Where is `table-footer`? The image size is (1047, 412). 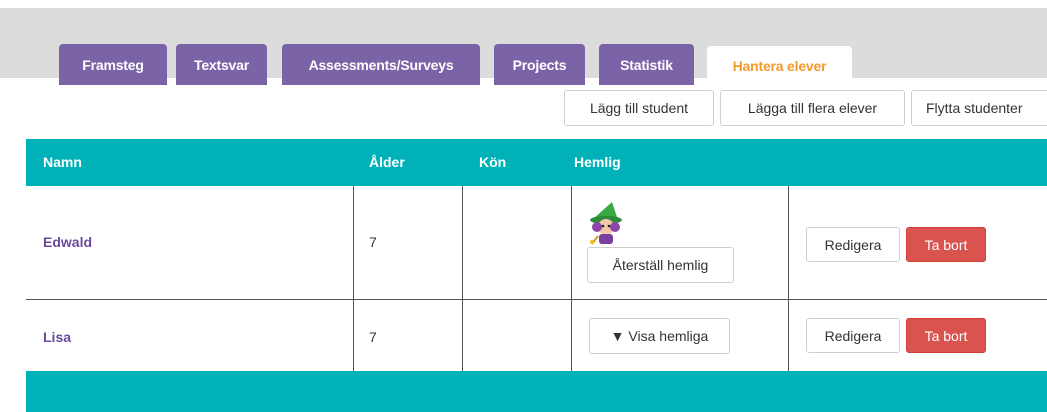
table-footer is located at coordinates (536, 391).